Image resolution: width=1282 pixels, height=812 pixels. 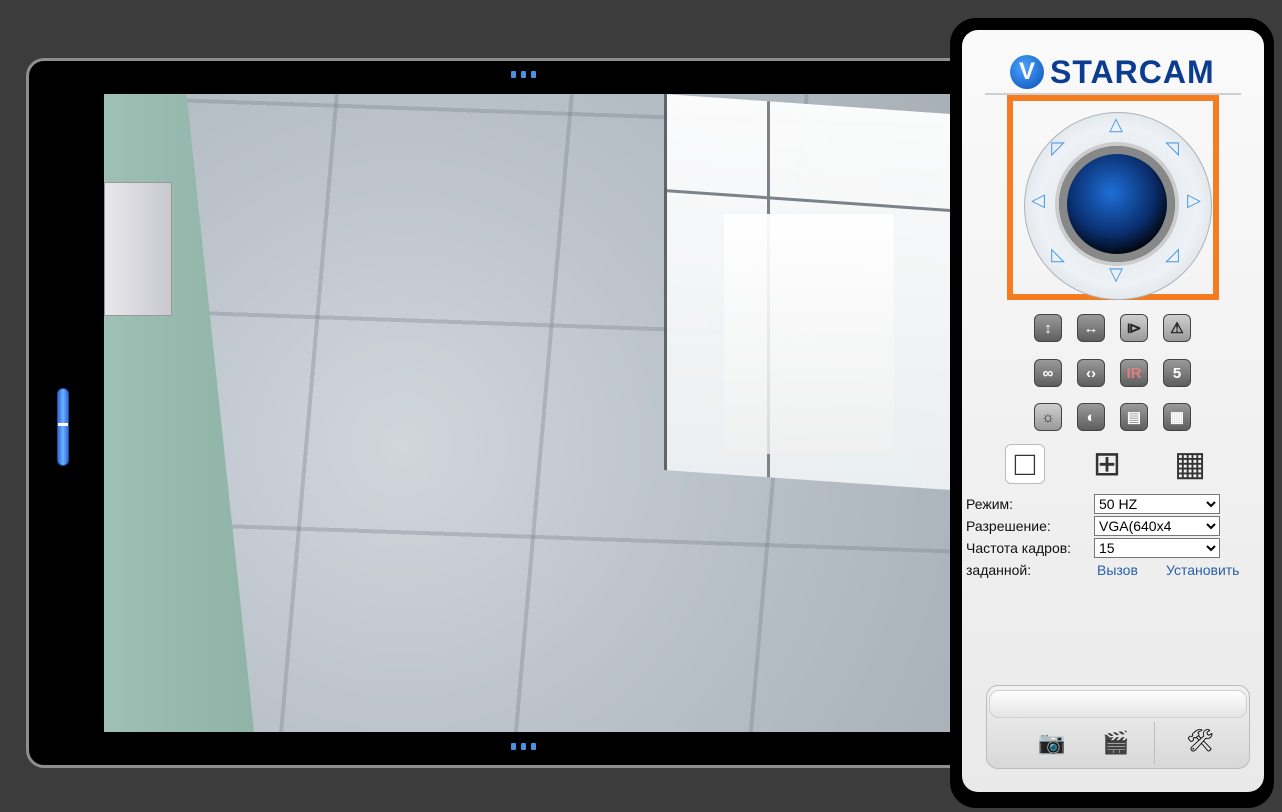 What do you see at coordinates (138, 249) in the screenshot?
I see `video-fixture` at bounding box center [138, 249].